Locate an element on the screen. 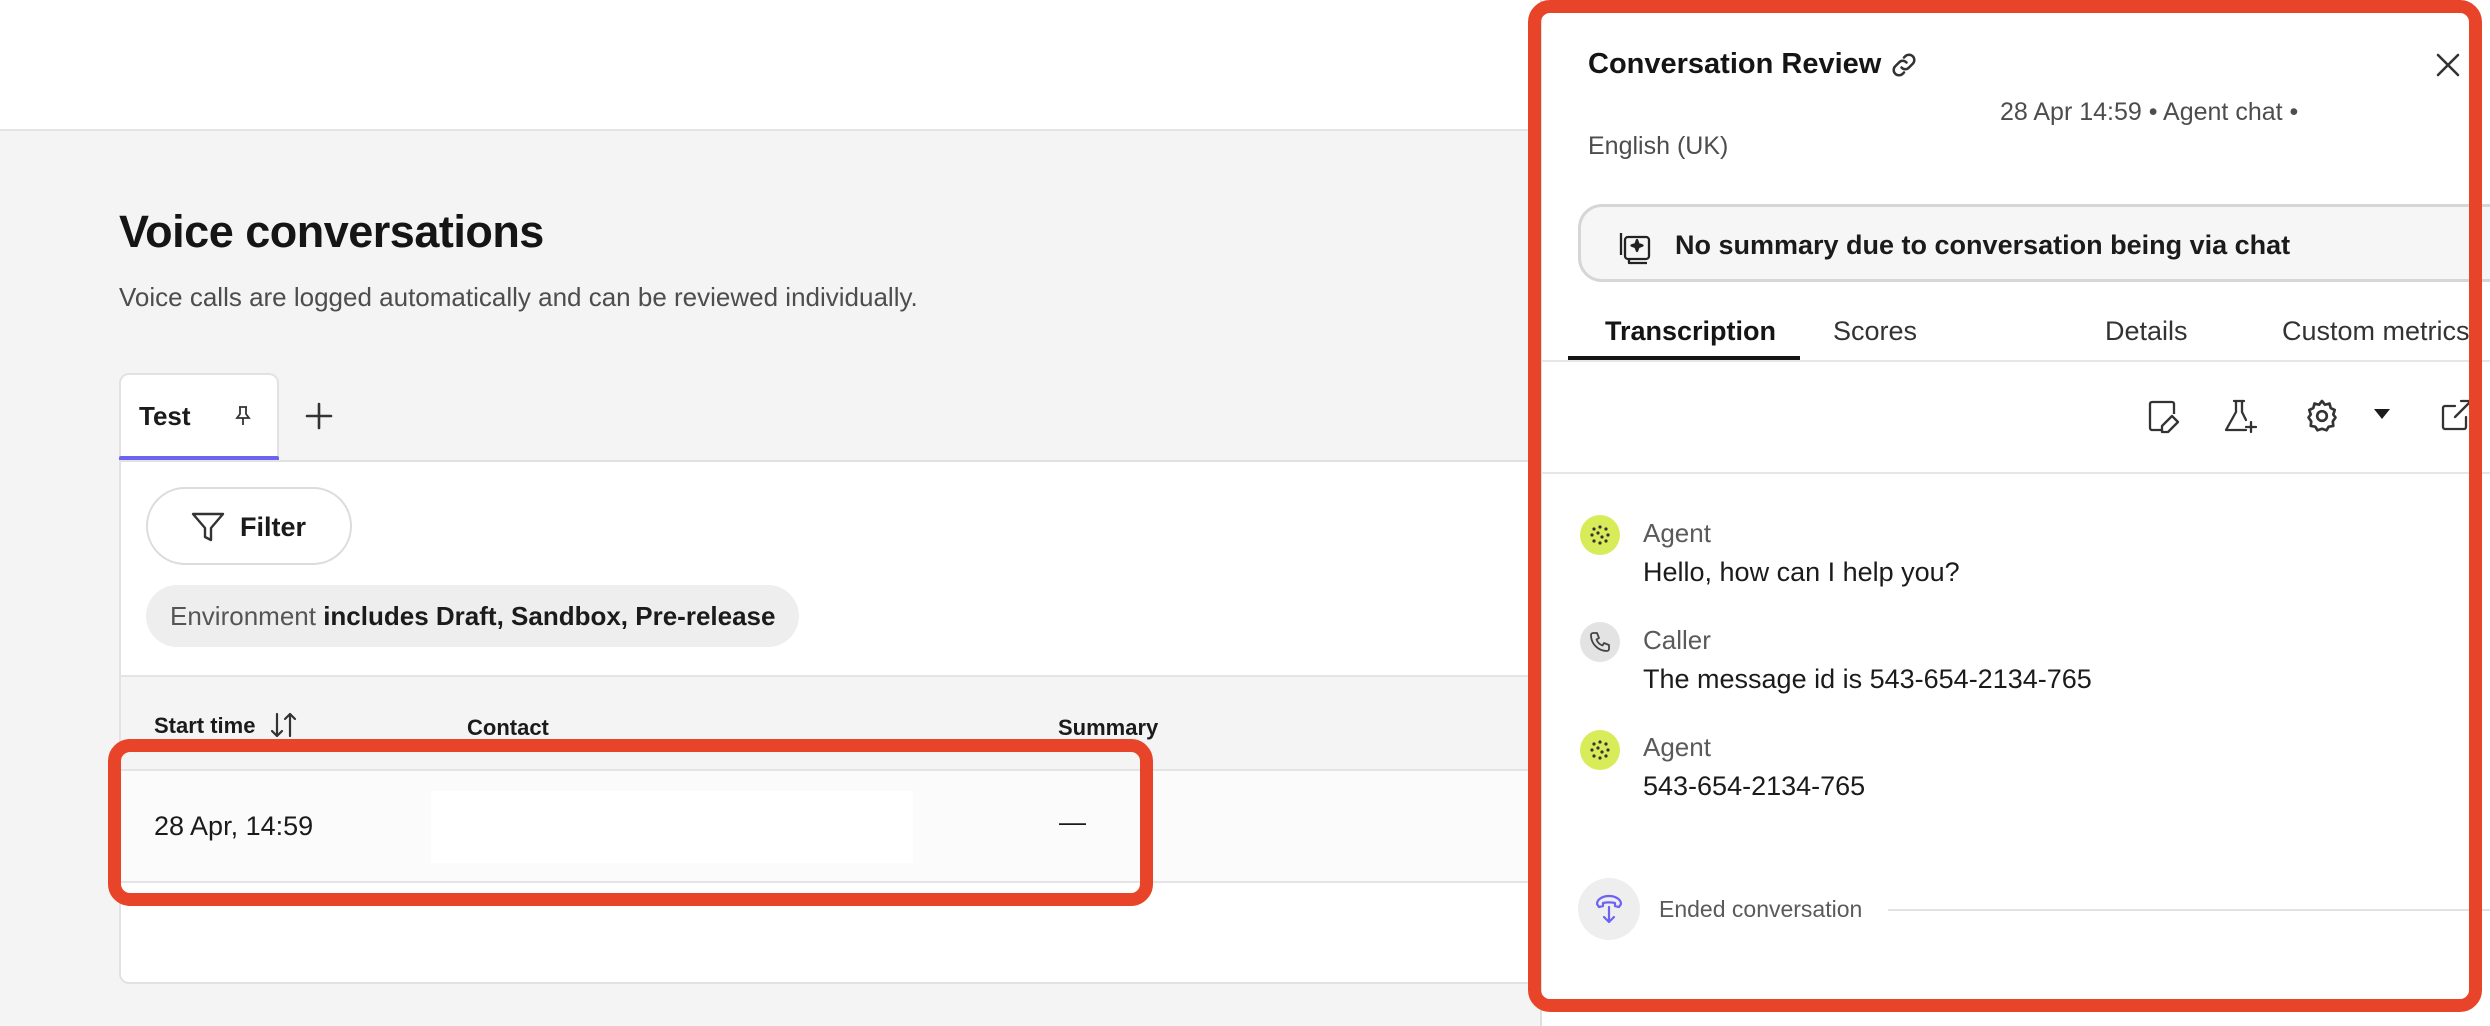 This screenshot has height=1026, width=2490. tab-label: Test is located at coordinates (165, 416).